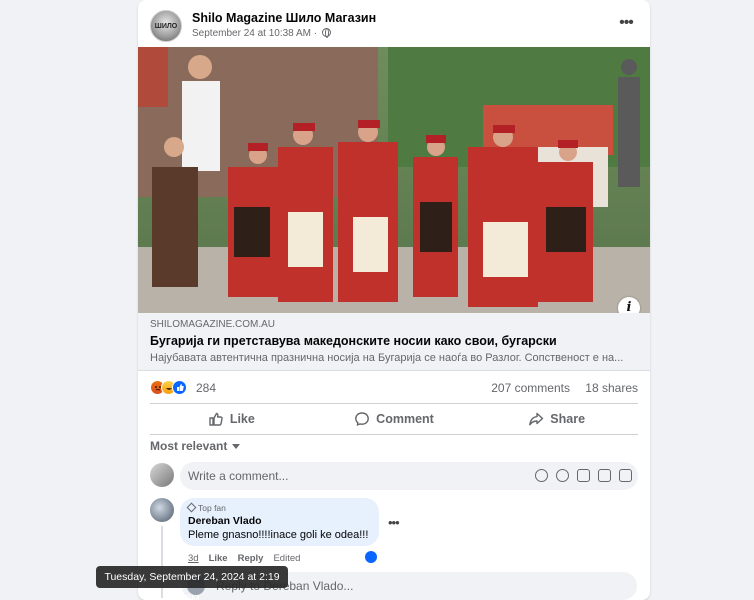  I want to click on globe-icon, so click(326, 33).